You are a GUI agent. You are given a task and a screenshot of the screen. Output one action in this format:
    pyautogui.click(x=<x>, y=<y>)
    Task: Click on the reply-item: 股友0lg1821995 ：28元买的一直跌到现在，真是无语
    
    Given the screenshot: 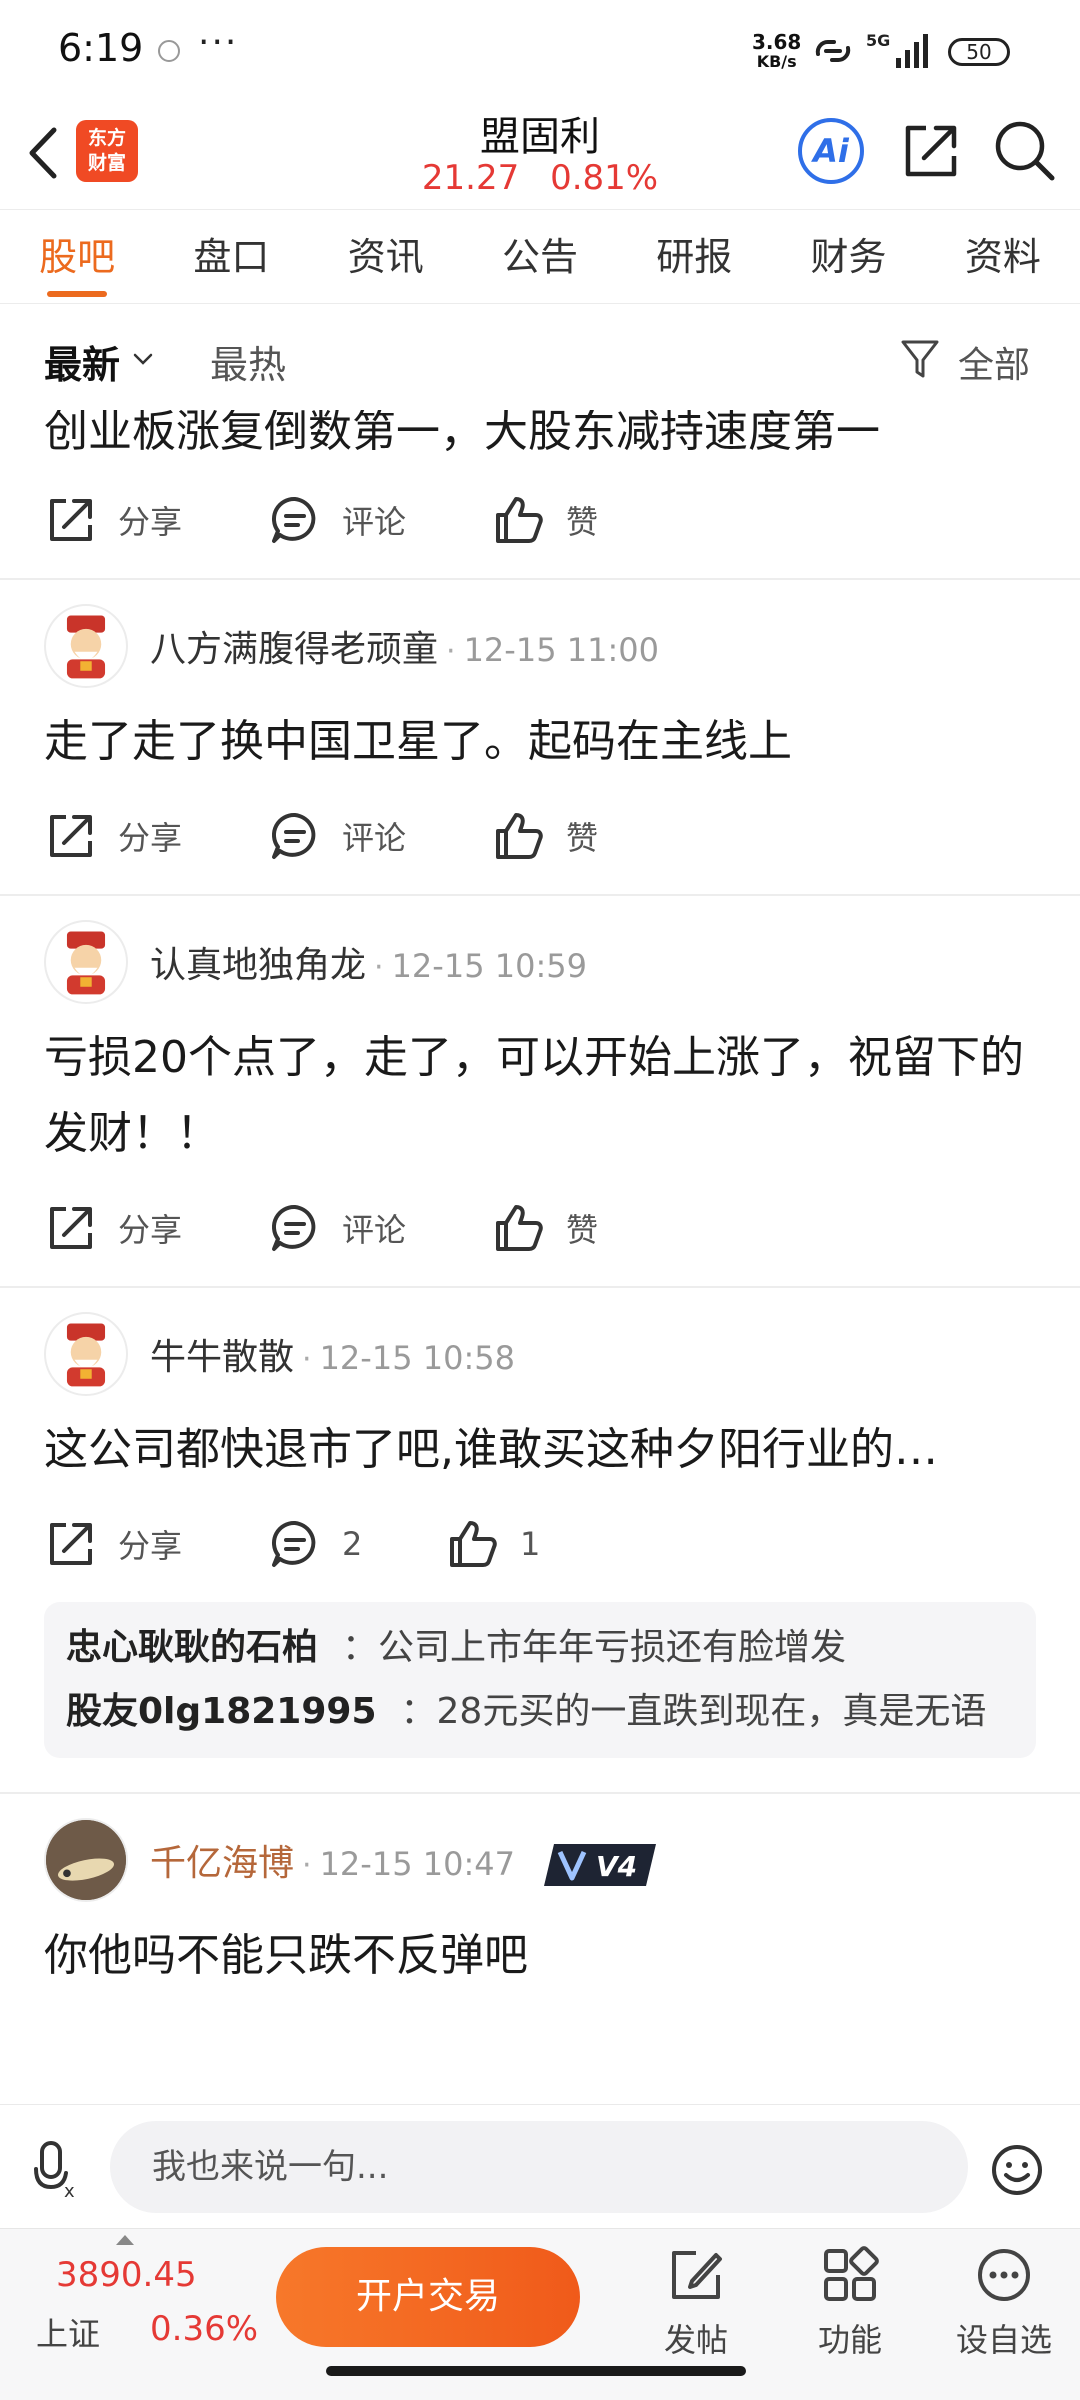 What is the action you would take?
    pyautogui.click(x=540, y=1712)
    